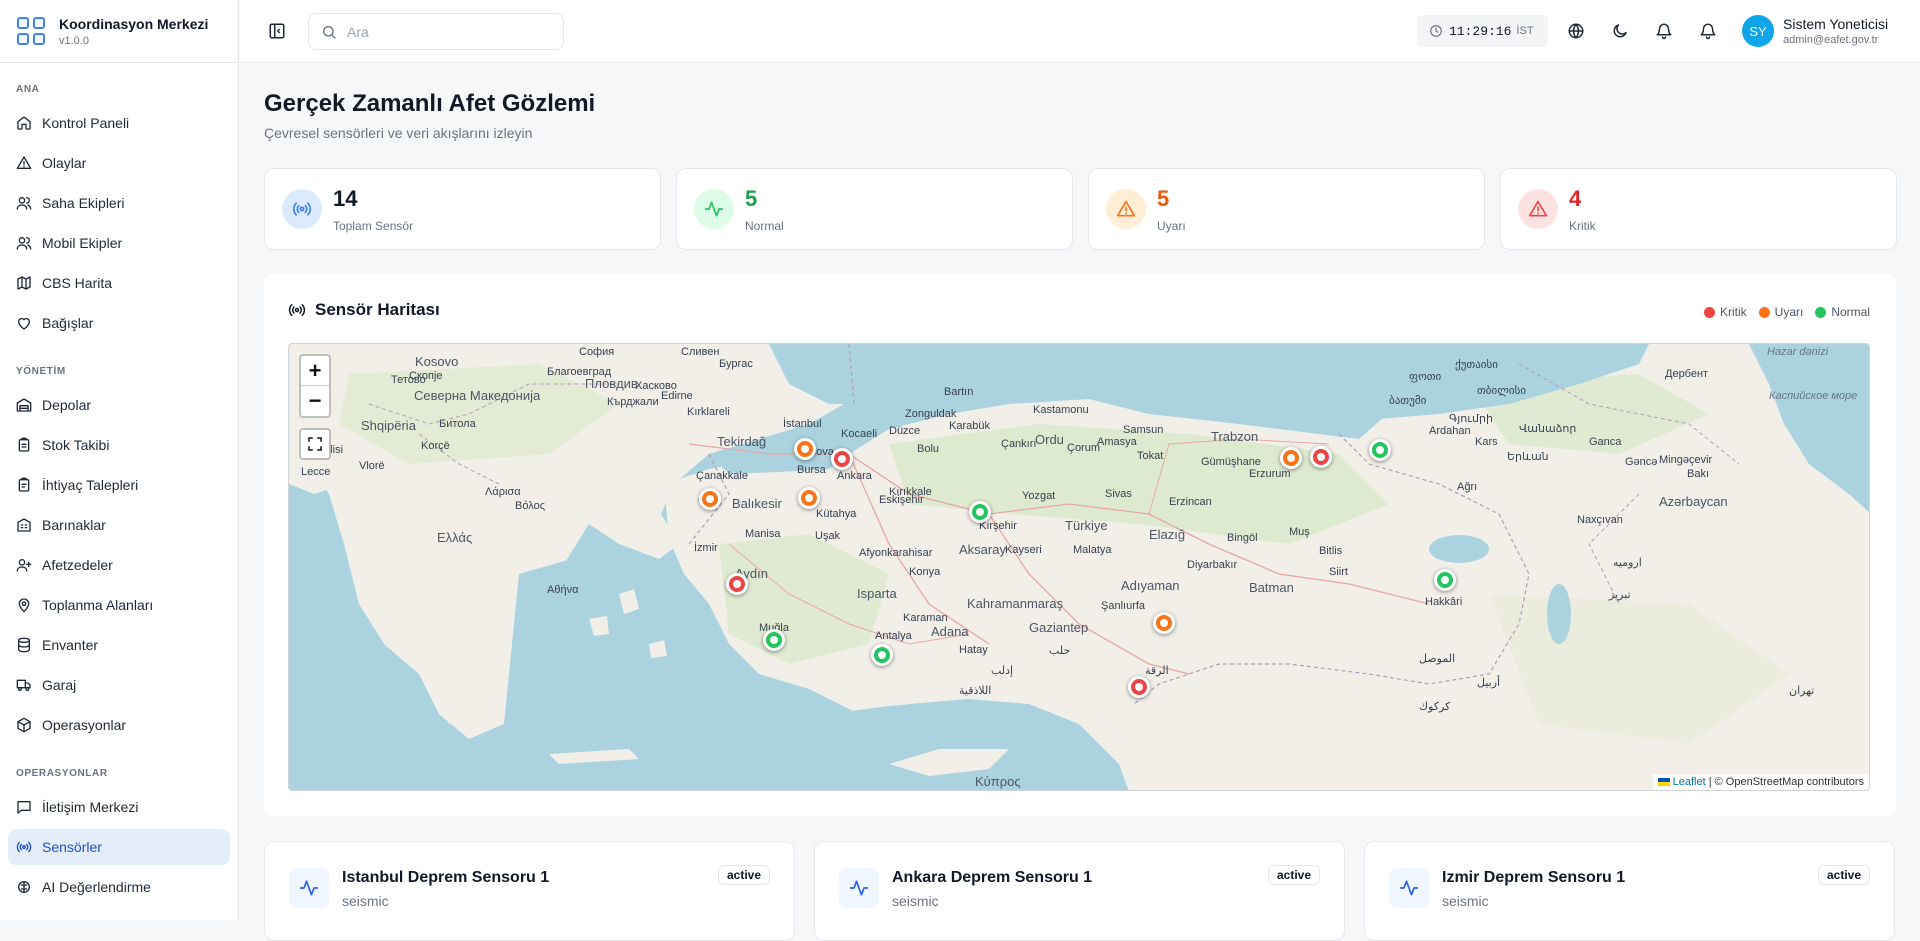  I want to click on sidebar-item-mobil-ekipler: Mobil Ekipler, so click(119, 243).